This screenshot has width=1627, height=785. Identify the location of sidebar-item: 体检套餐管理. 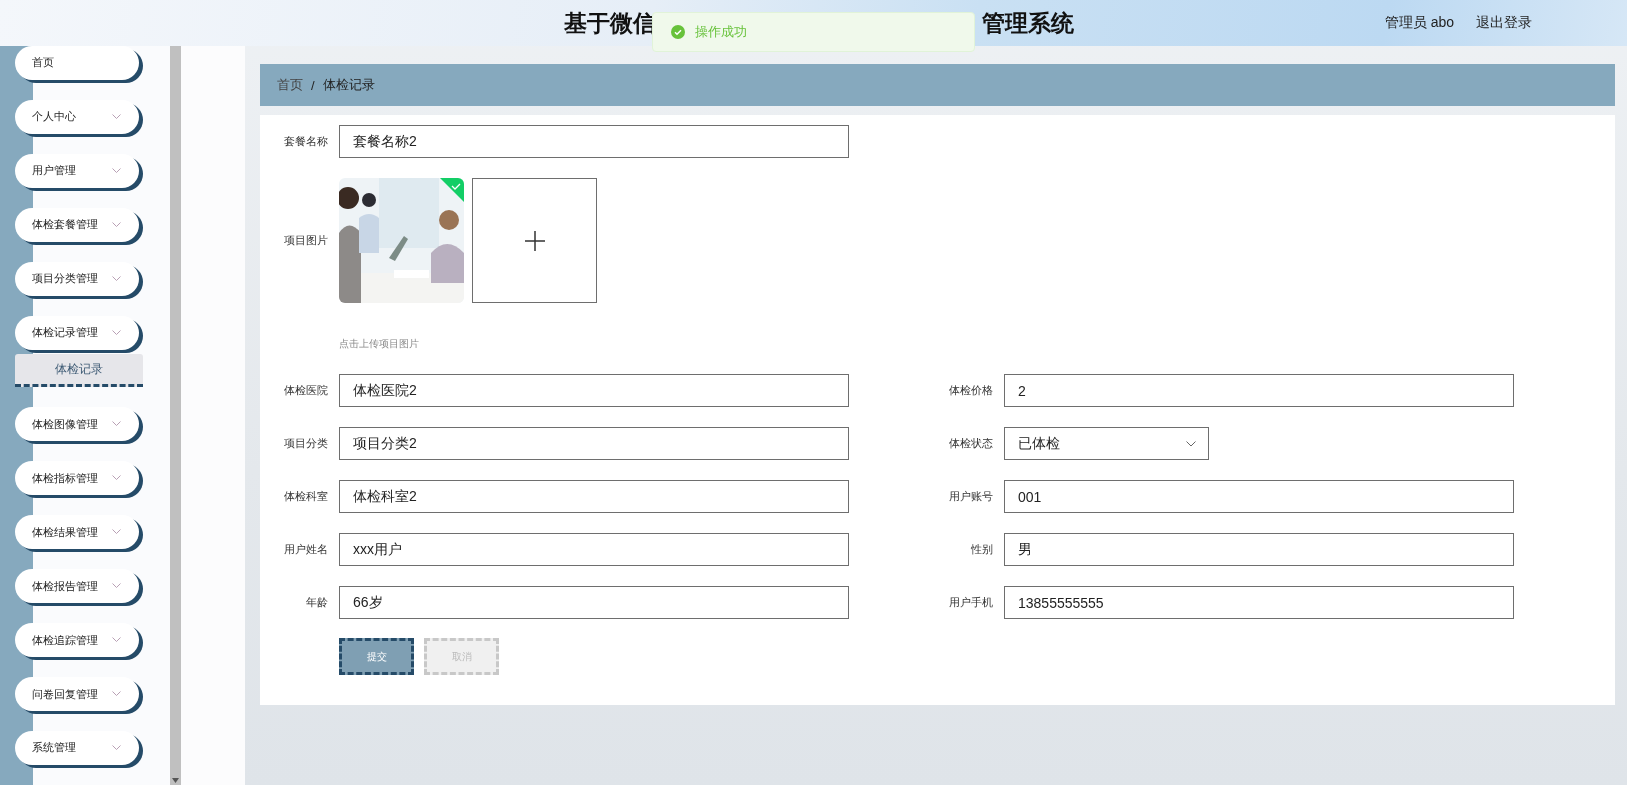
(77, 224).